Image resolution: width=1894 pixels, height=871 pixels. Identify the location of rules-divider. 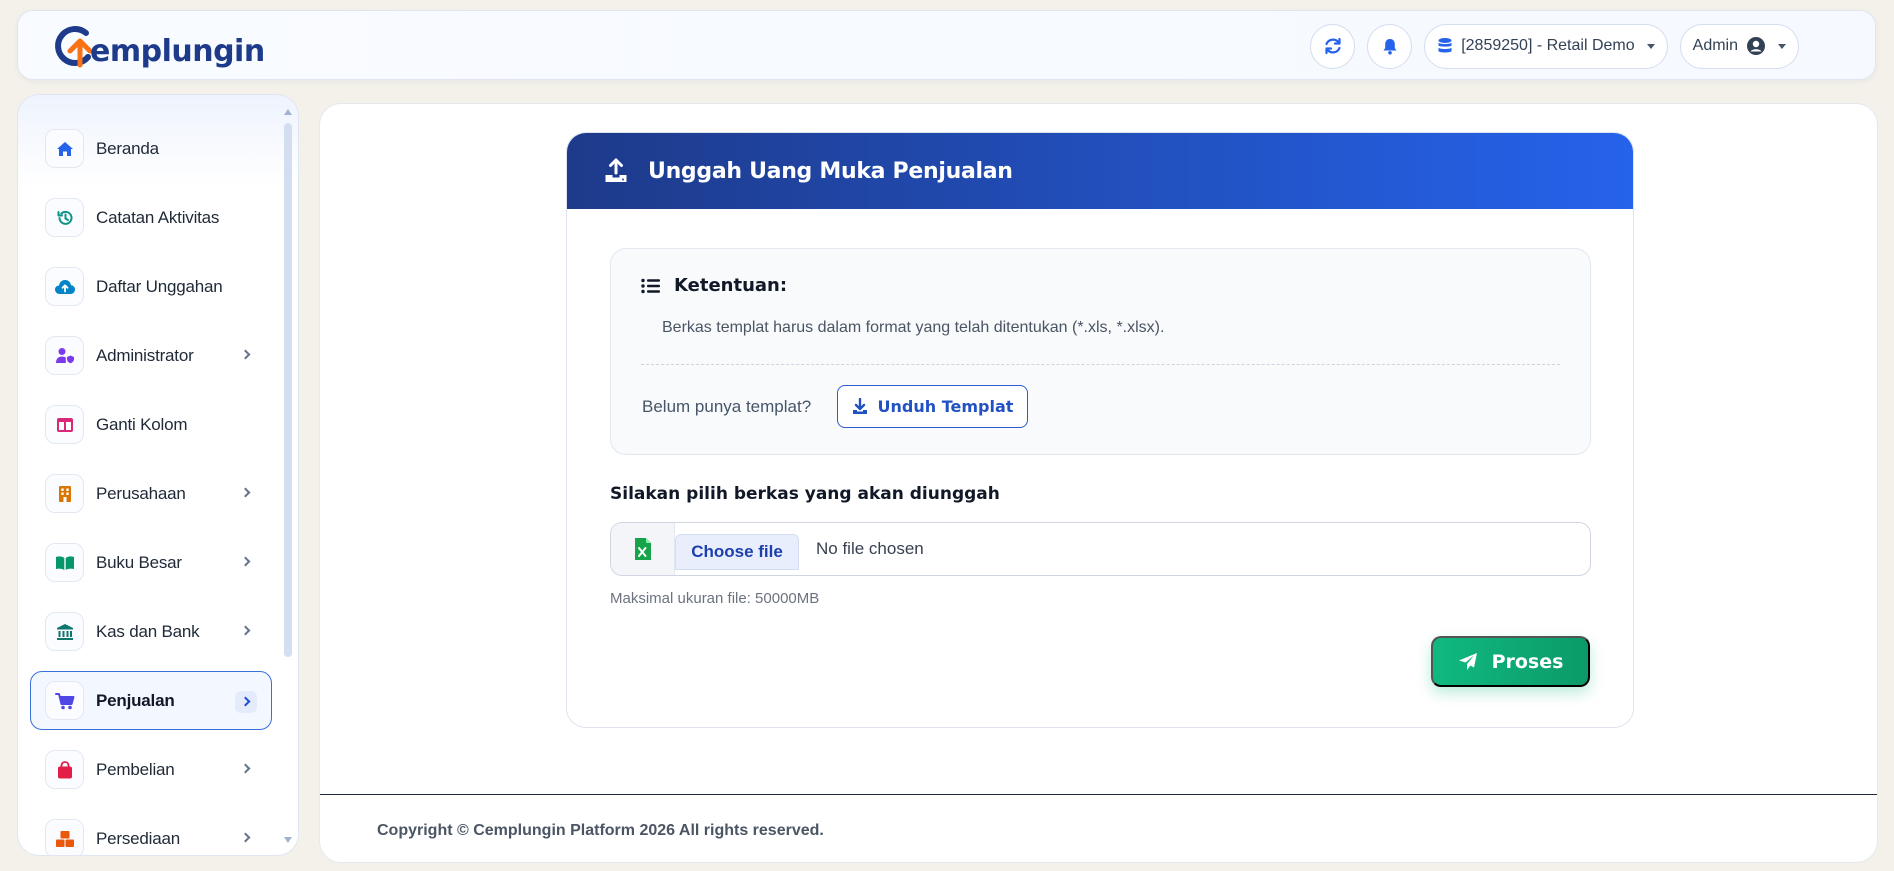
(1100, 364).